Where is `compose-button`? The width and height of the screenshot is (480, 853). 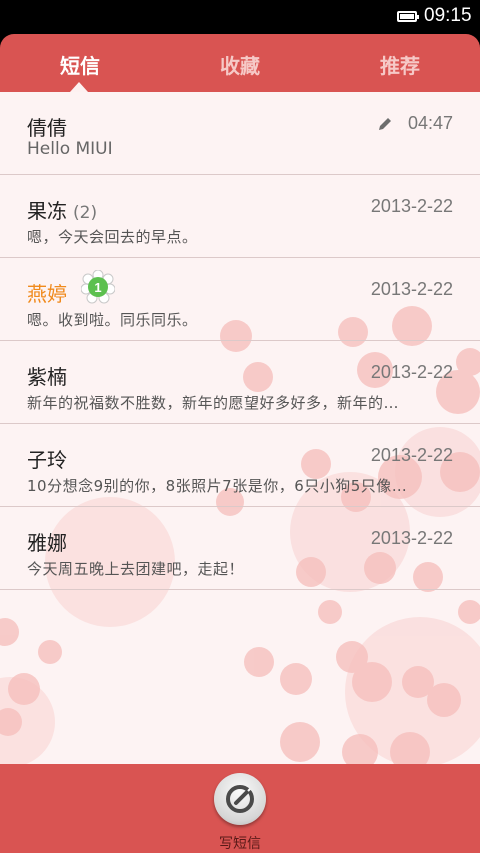 compose-button is located at coordinates (240, 799).